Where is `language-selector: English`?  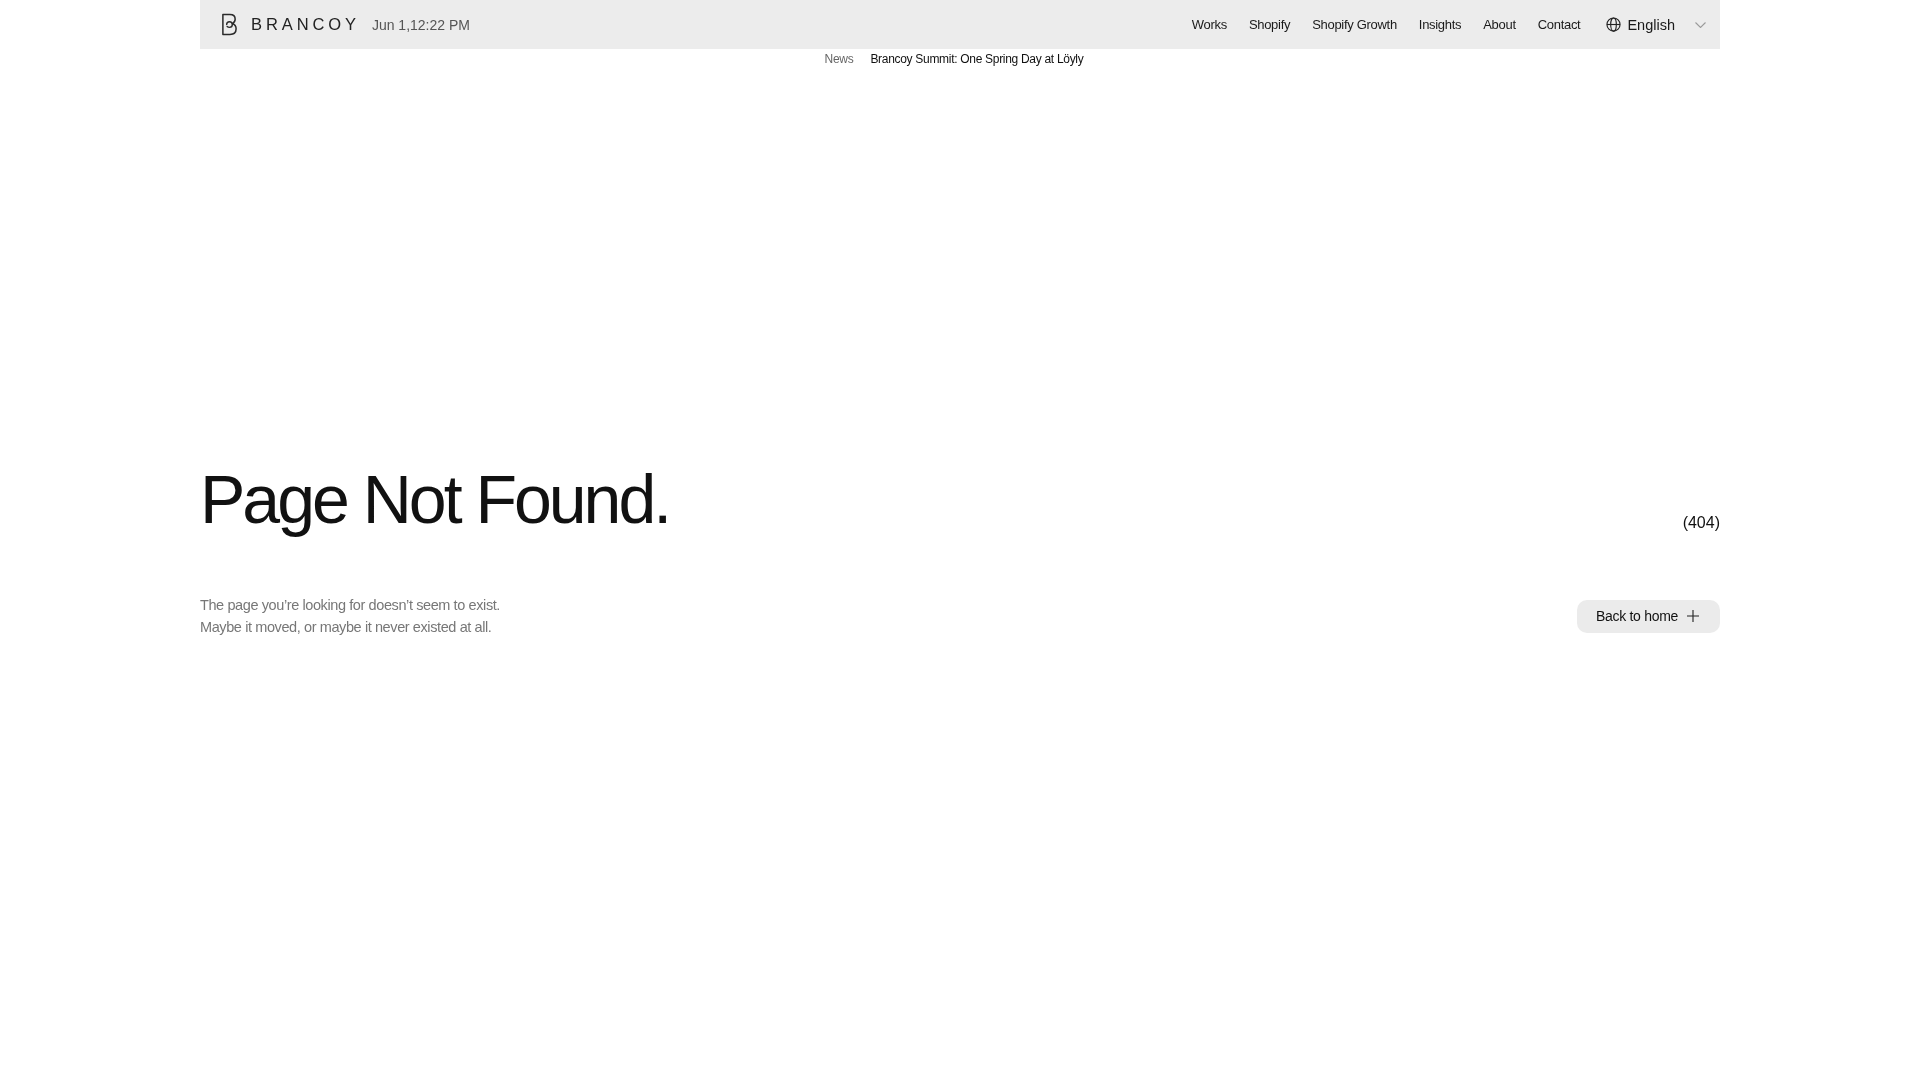 language-selector: English is located at coordinates (1656, 24).